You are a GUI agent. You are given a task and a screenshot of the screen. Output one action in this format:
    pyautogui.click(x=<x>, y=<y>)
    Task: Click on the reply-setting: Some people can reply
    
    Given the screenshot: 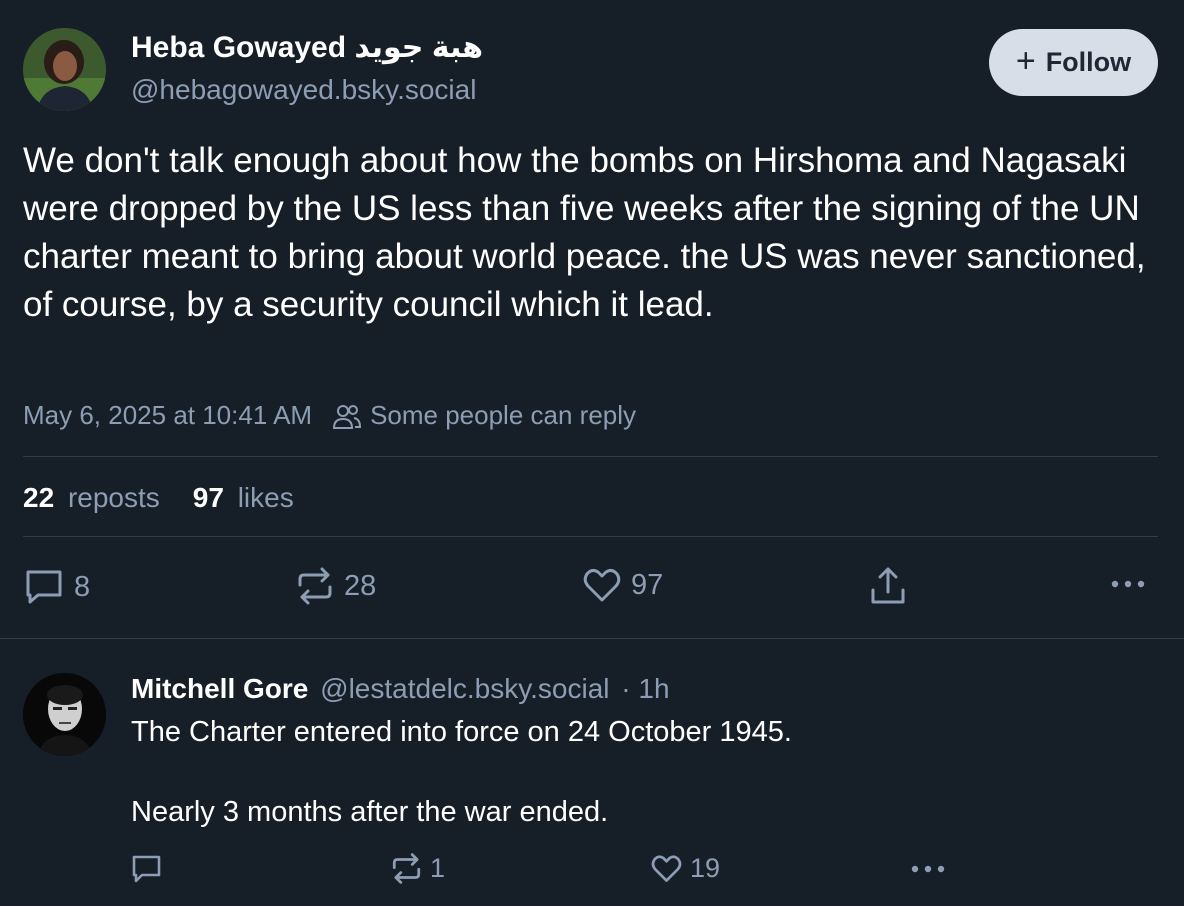 What is the action you would take?
    pyautogui.click(x=503, y=415)
    